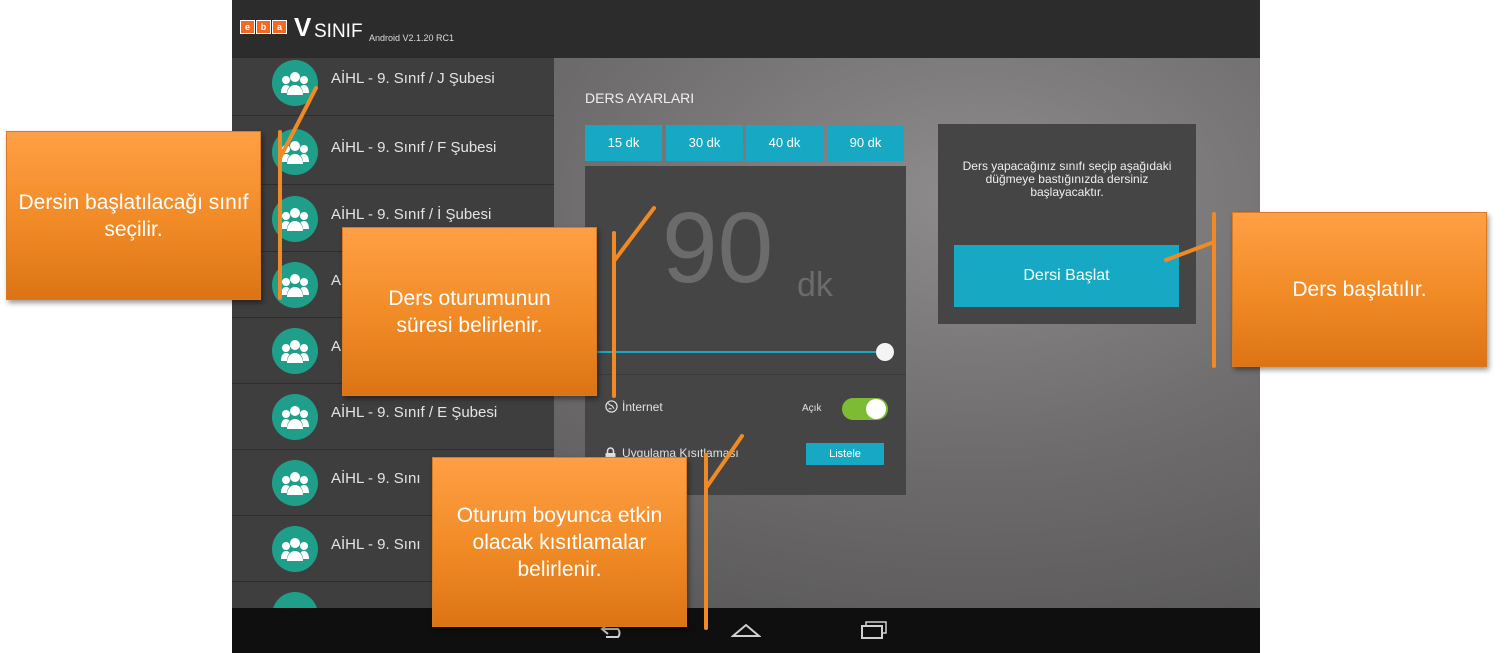  What do you see at coordinates (133, 215) in the screenshot?
I see `callout-class-select: Dersin başlatılacağı sınıf seçilir.` at bounding box center [133, 215].